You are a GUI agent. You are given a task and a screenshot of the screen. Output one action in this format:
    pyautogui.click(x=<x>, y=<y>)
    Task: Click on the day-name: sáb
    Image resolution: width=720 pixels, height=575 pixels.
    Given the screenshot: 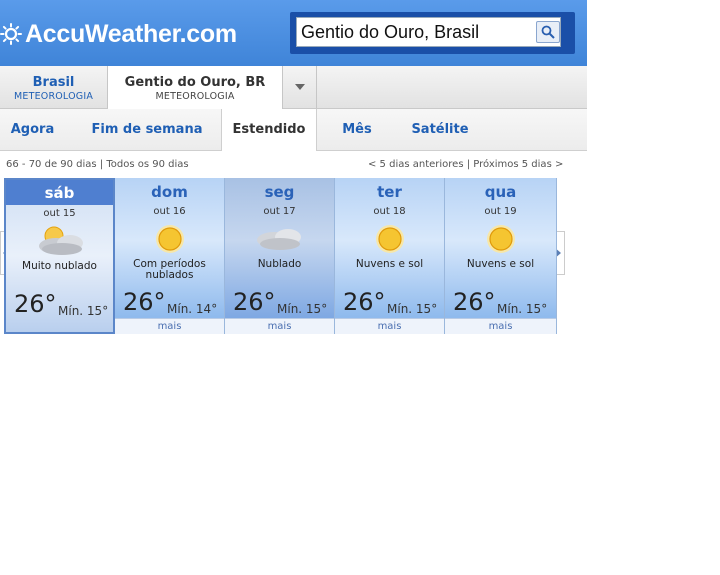 What is the action you would take?
    pyautogui.click(x=59, y=192)
    